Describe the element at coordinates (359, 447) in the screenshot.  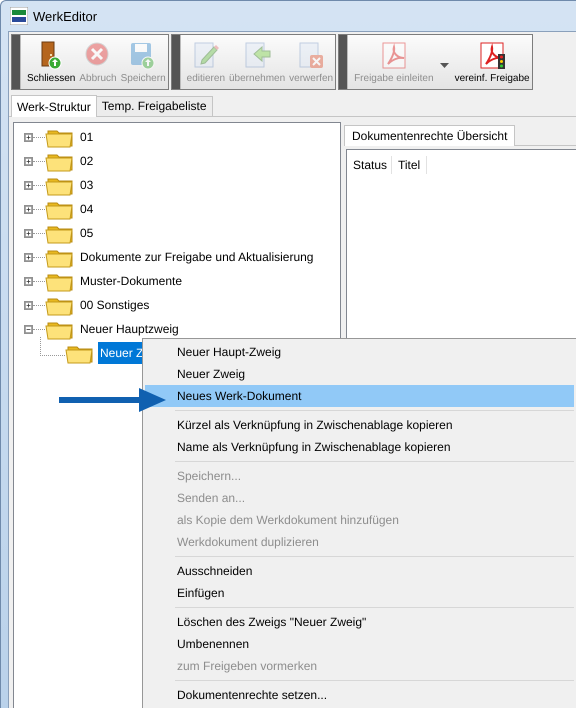
I see `menu-item: Name als Verknüpfung in Zwischenablage kopieren` at that location.